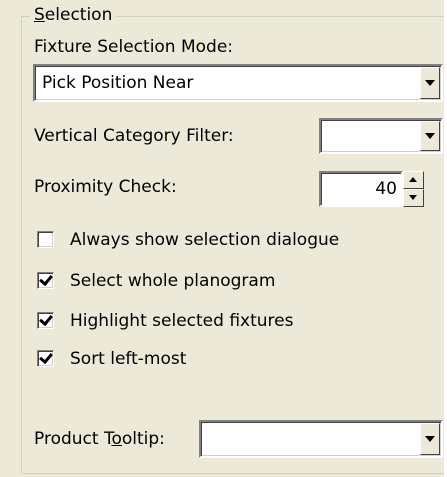 The height and width of the screenshot is (477, 447). I want to click on spinner-down-button, so click(413, 198).